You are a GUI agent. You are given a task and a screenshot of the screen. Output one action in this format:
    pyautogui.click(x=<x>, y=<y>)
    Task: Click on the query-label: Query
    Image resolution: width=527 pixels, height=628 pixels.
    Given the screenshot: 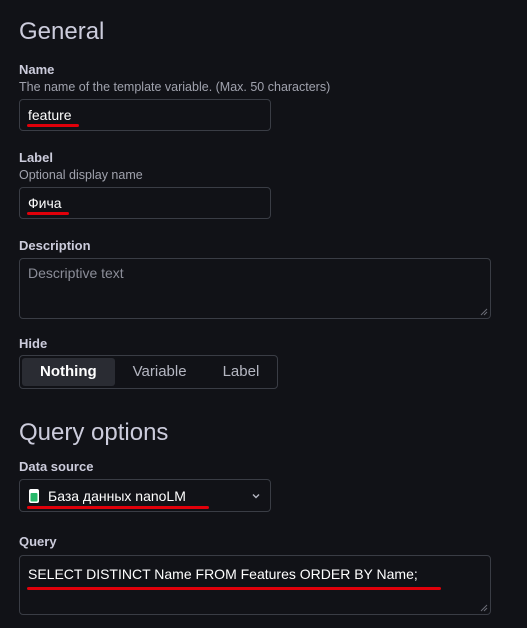 What is the action you would take?
    pyautogui.click(x=38, y=541)
    